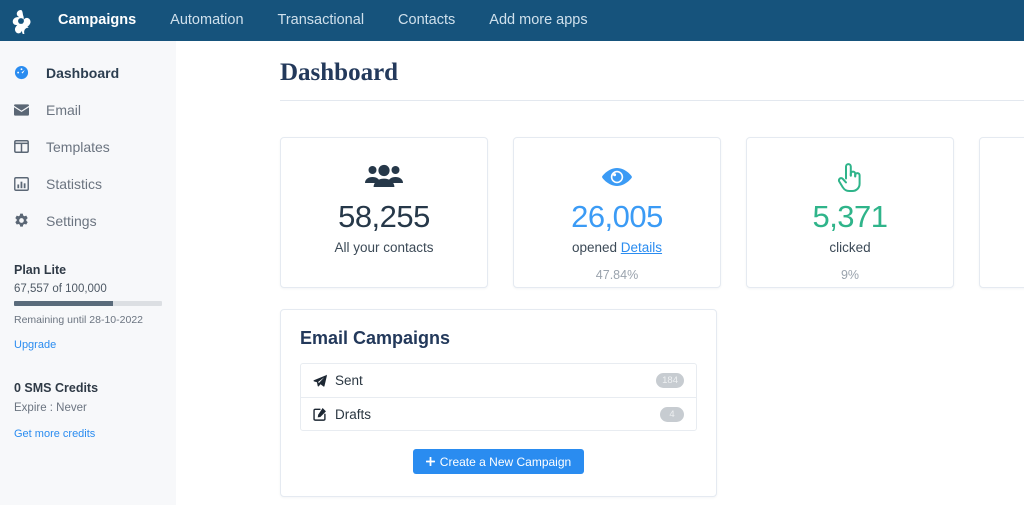 Image resolution: width=1024 pixels, height=509 pixels. What do you see at coordinates (430, 462) in the screenshot?
I see `plus-icon` at bounding box center [430, 462].